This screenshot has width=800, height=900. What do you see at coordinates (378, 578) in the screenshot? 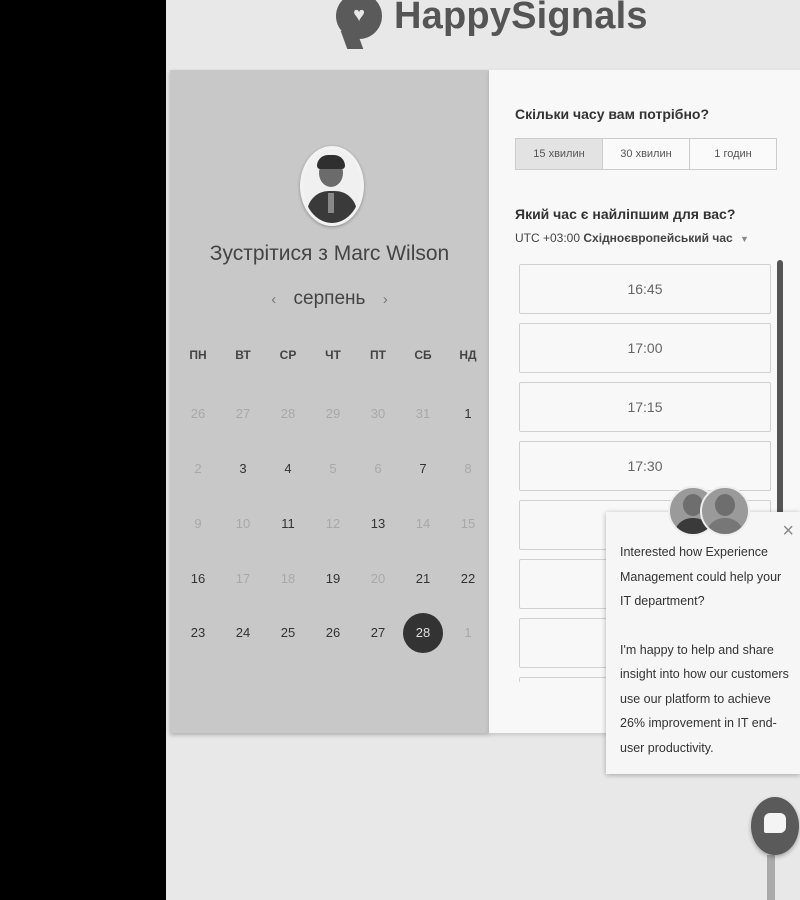
I see `calendar-day: 20` at bounding box center [378, 578].